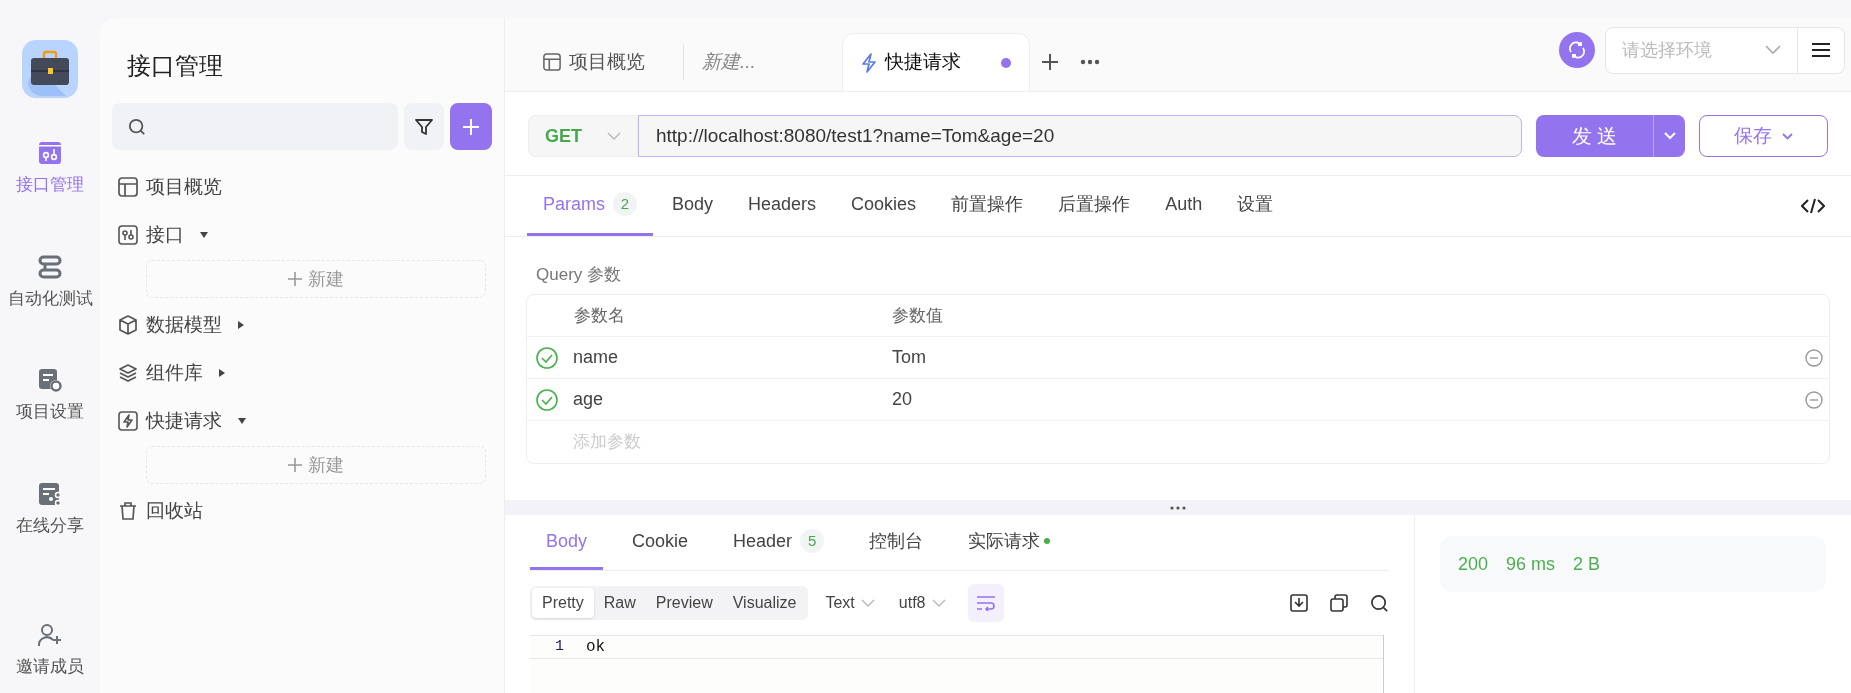 This screenshot has height=693, width=1851. I want to click on sidebar-item: 快捷请求, so click(302, 421).